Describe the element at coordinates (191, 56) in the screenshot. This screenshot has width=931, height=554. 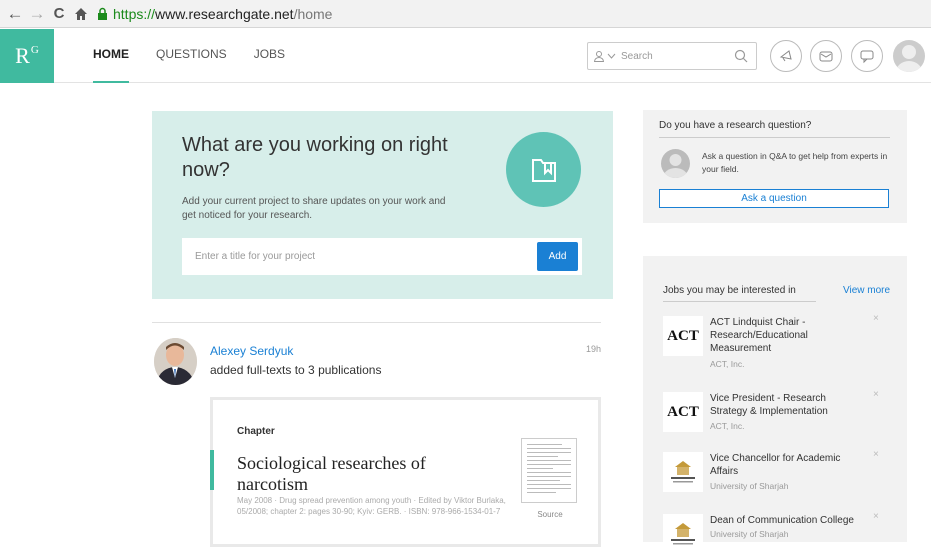
I see `nav-questions: QUESTIONS` at that location.